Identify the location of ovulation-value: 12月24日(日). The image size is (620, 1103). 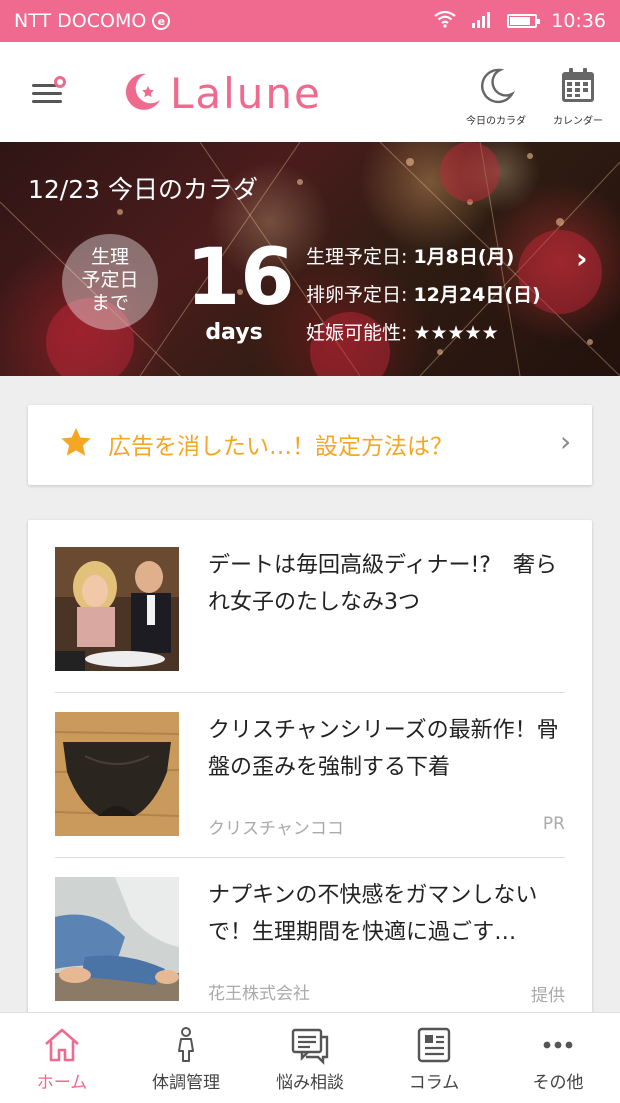
(477, 295).